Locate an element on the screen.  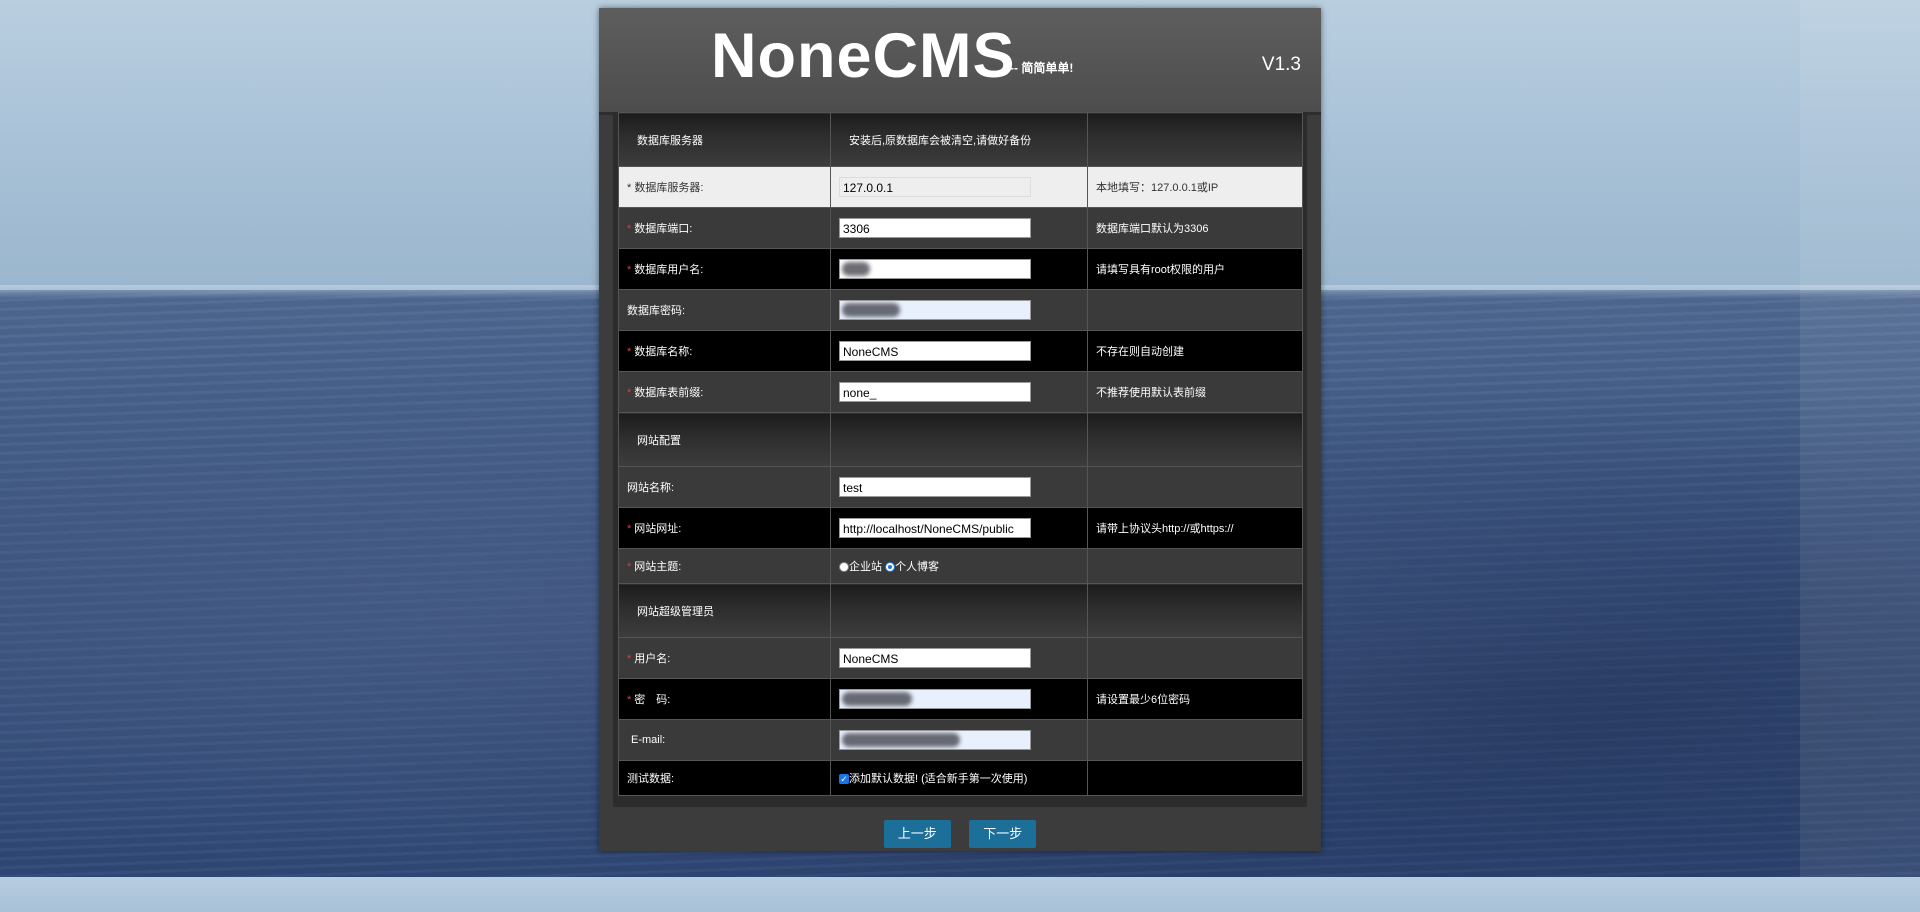
row-db-port: * 数据库端口: 3306 数据库端口默认为3306 is located at coordinates (960, 228).